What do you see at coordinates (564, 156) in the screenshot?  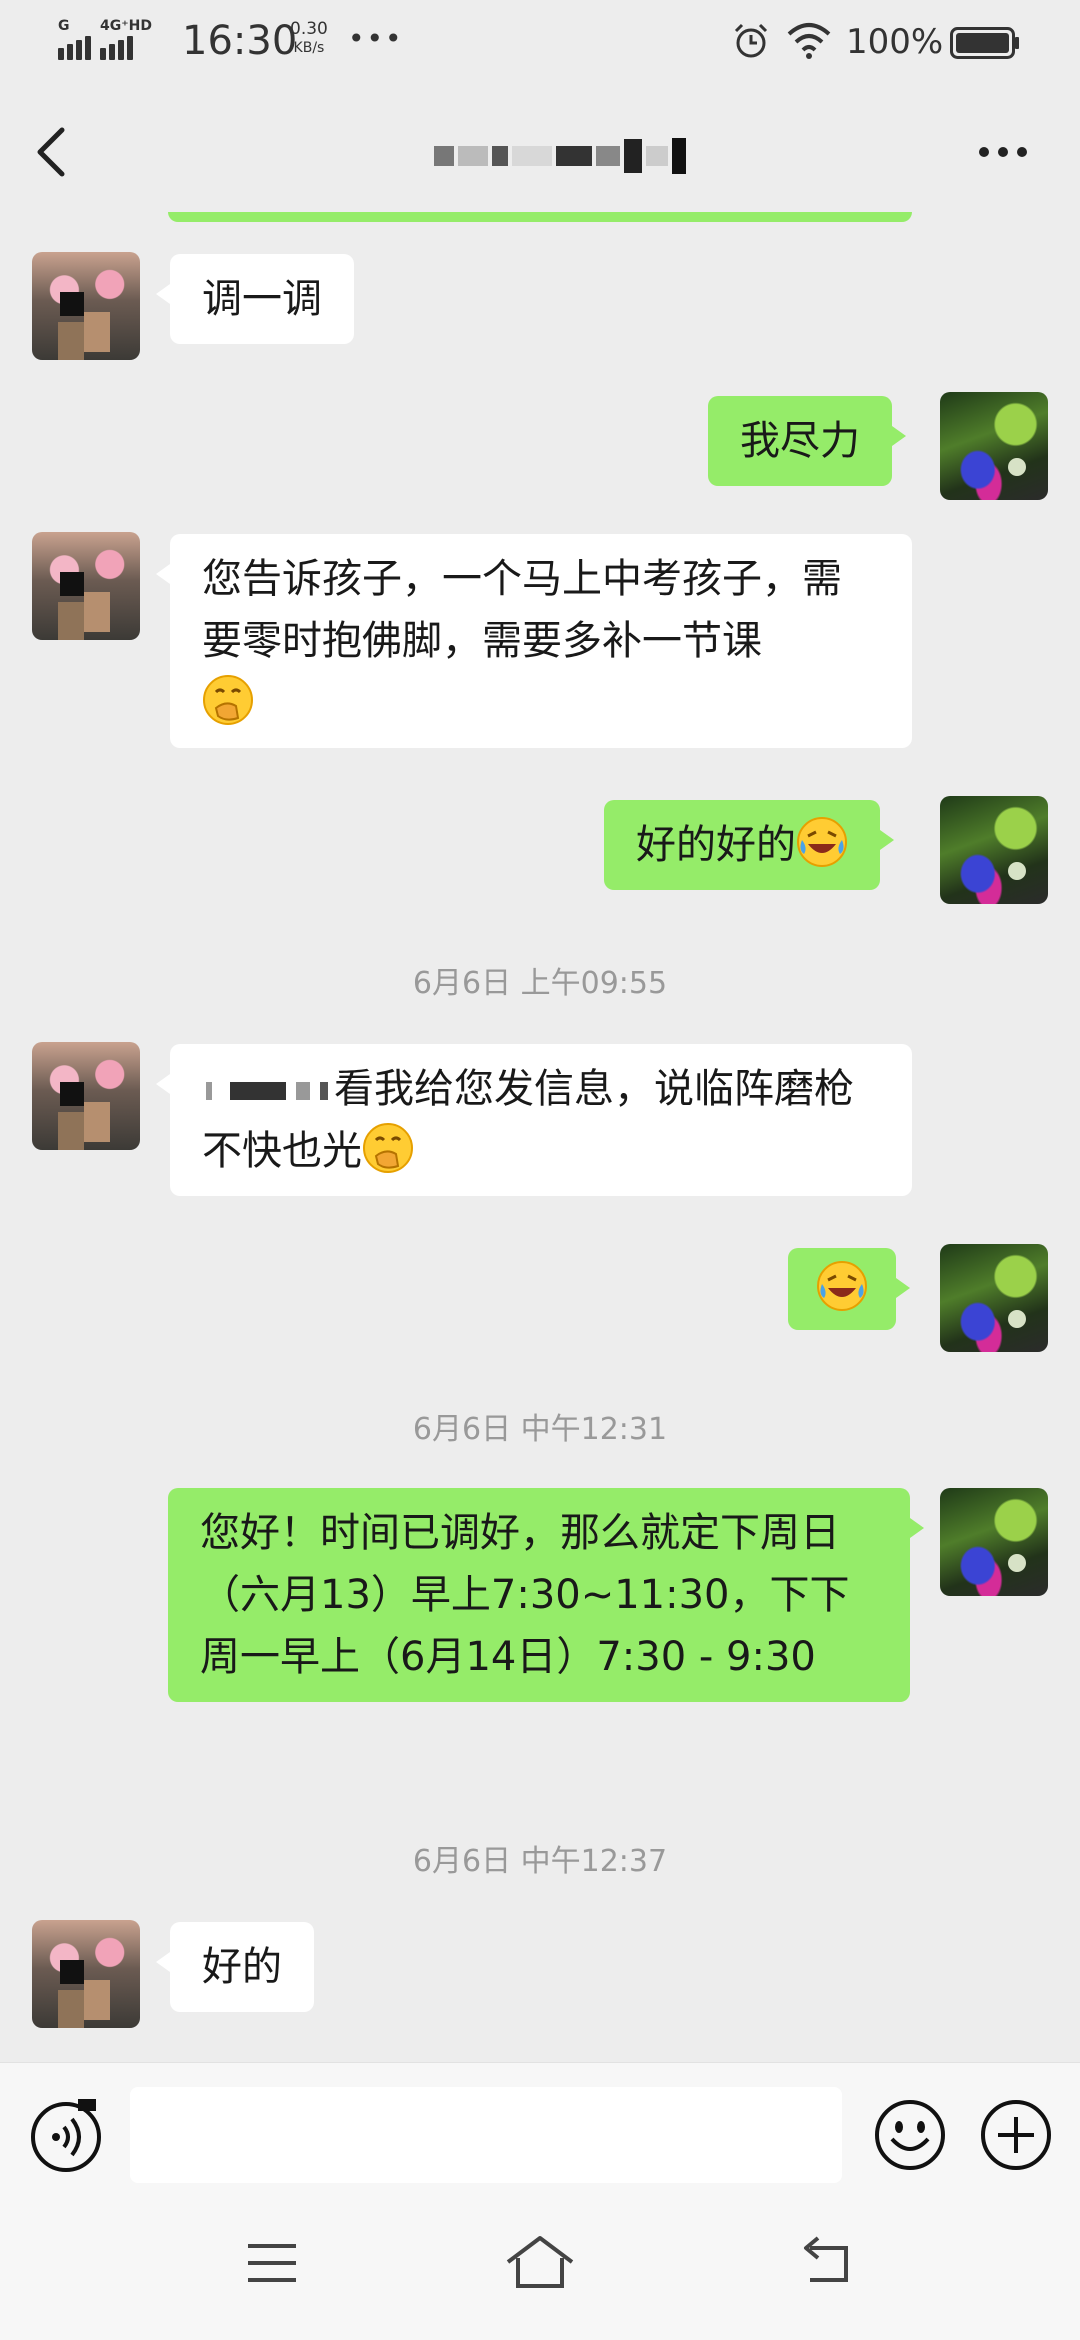 I see `contact-name-redaction` at bounding box center [564, 156].